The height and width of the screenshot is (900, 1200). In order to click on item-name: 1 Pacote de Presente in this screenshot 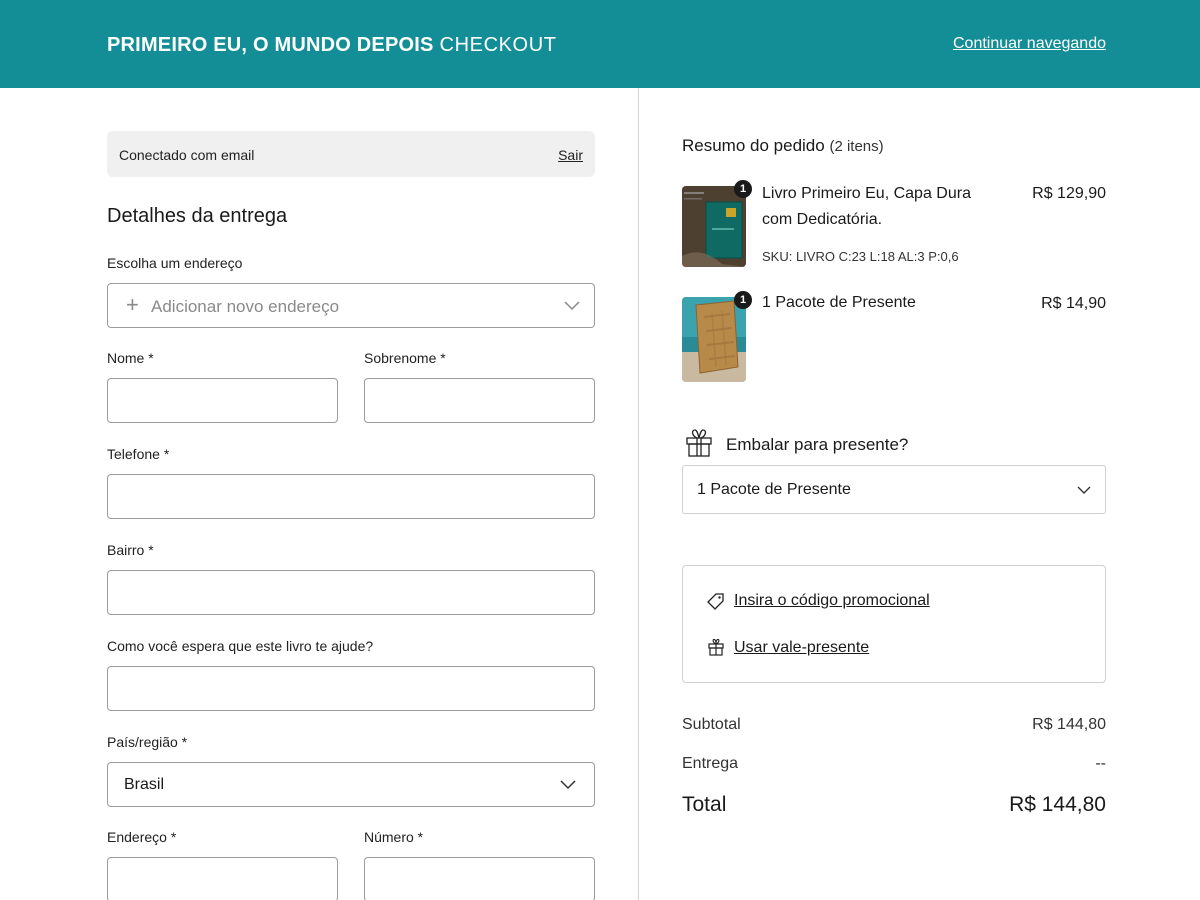, I will do `click(839, 303)`.